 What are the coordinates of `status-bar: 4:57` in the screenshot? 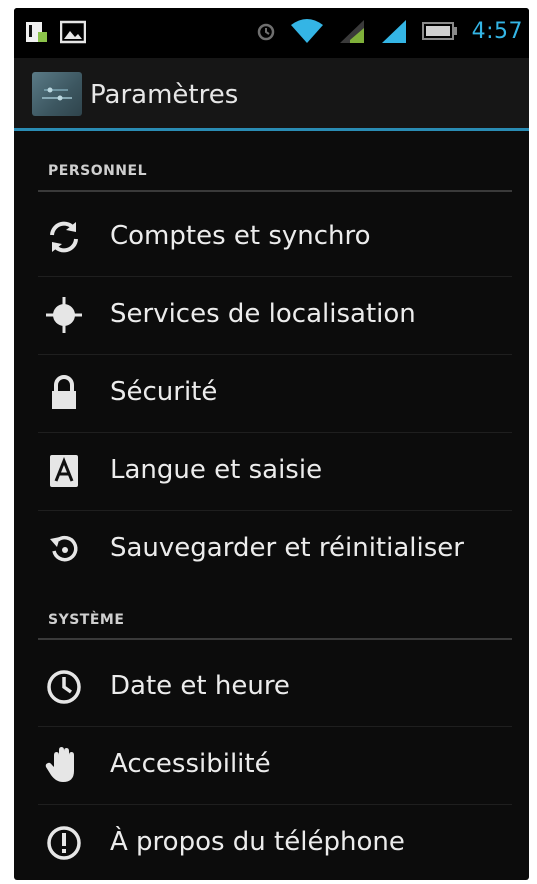 It's located at (271, 33).